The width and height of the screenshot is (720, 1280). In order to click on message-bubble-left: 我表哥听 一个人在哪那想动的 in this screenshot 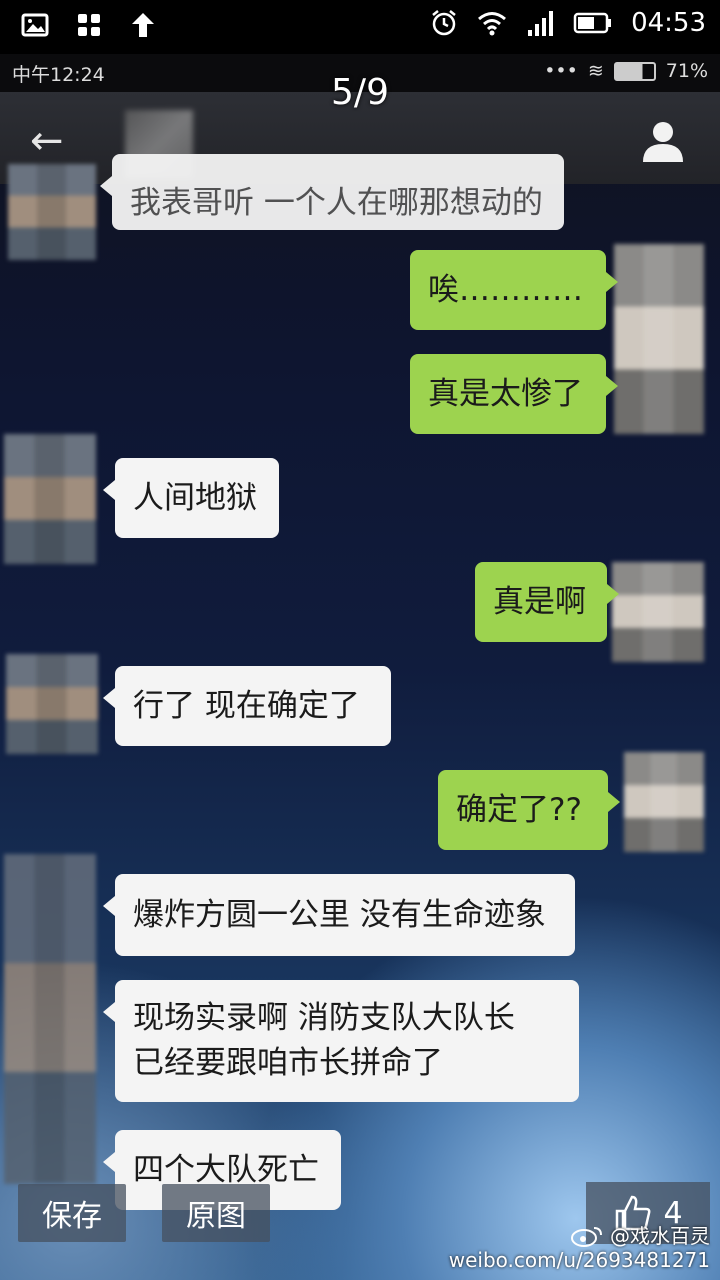, I will do `click(332, 192)`.